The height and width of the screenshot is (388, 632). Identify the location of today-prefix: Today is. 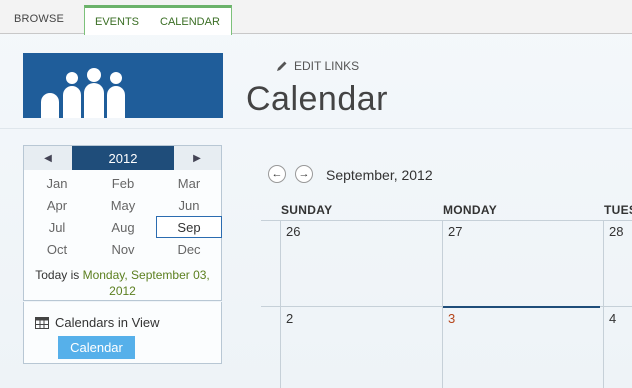
(59, 275).